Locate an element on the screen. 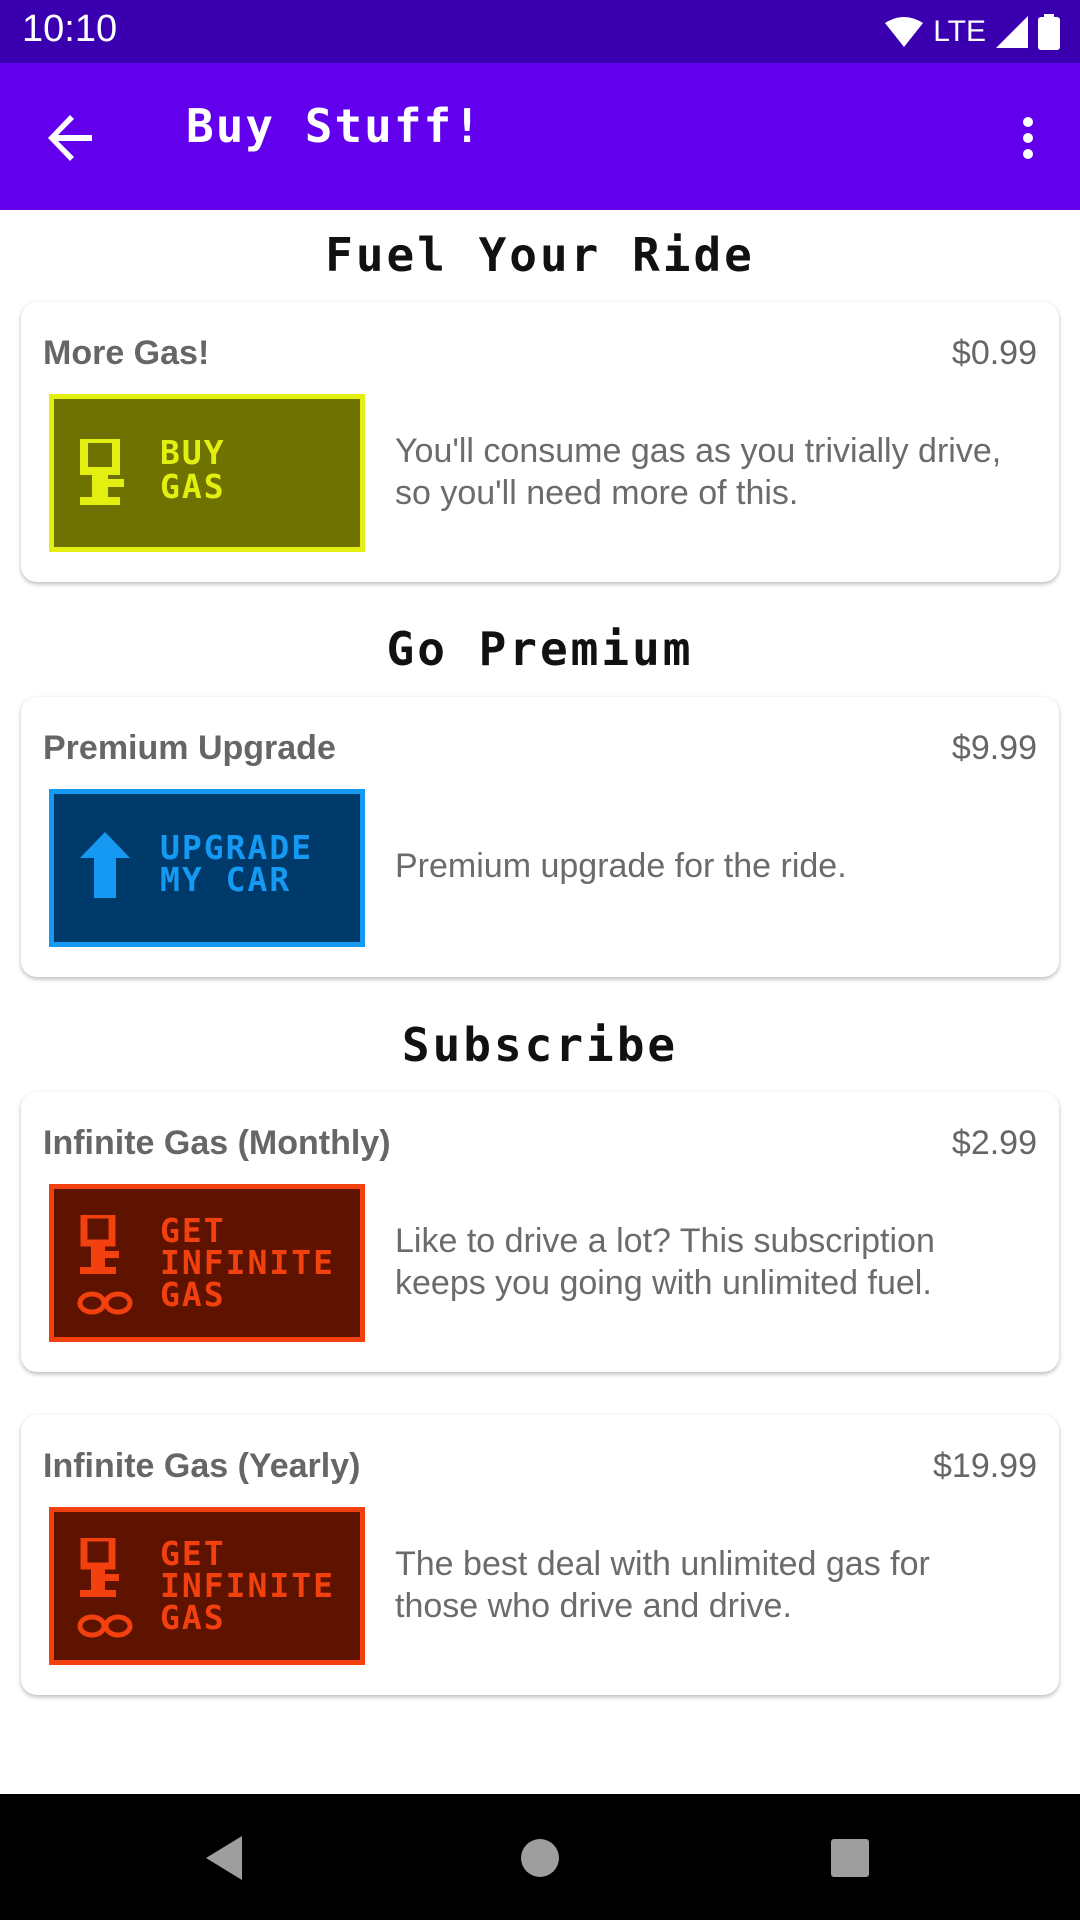  badge-line-2: GAS is located at coordinates (193, 486).